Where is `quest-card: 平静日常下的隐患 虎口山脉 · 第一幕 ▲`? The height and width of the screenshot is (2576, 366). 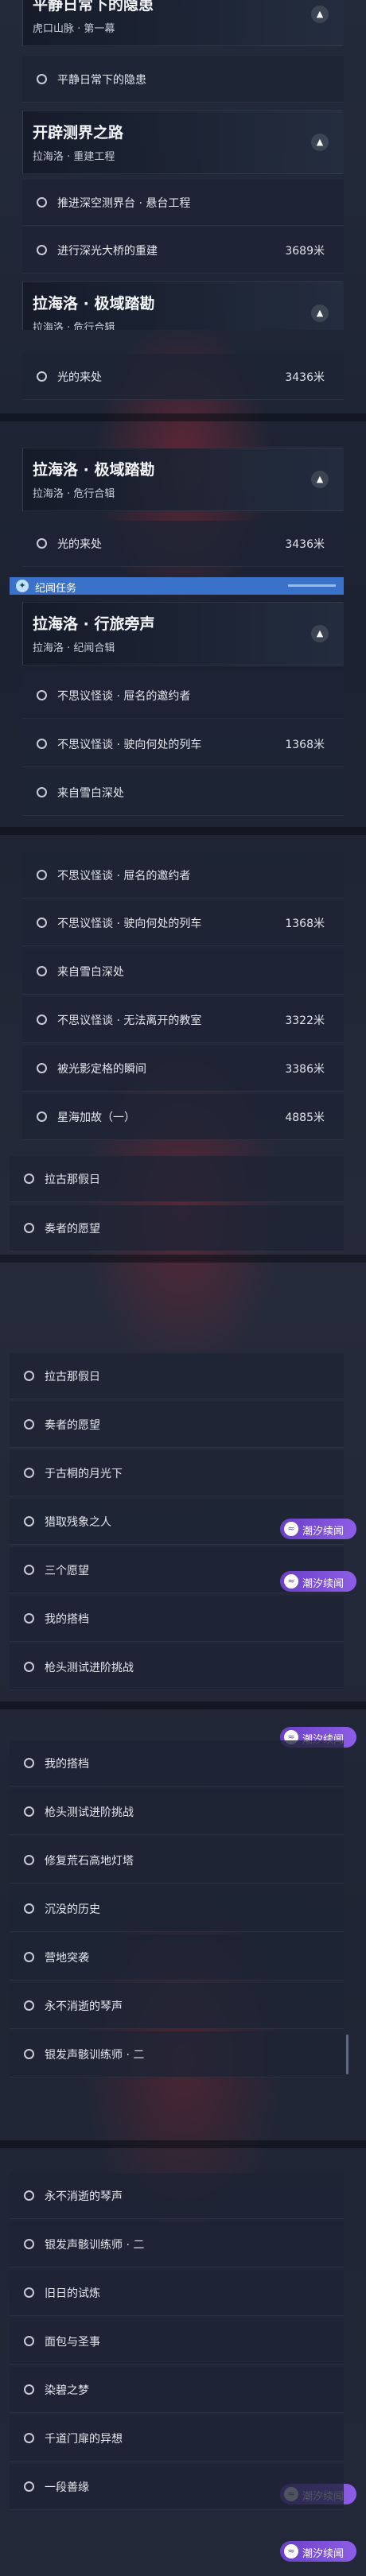 quest-card: 平静日常下的隐患 虎口山脉 · 第一幕 ▲ is located at coordinates (183, 23).